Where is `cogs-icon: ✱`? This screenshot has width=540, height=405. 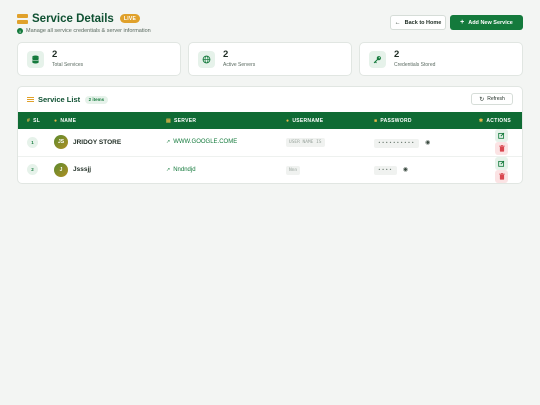
cogs-icon: ✱ is located at coordinates (481, 120).